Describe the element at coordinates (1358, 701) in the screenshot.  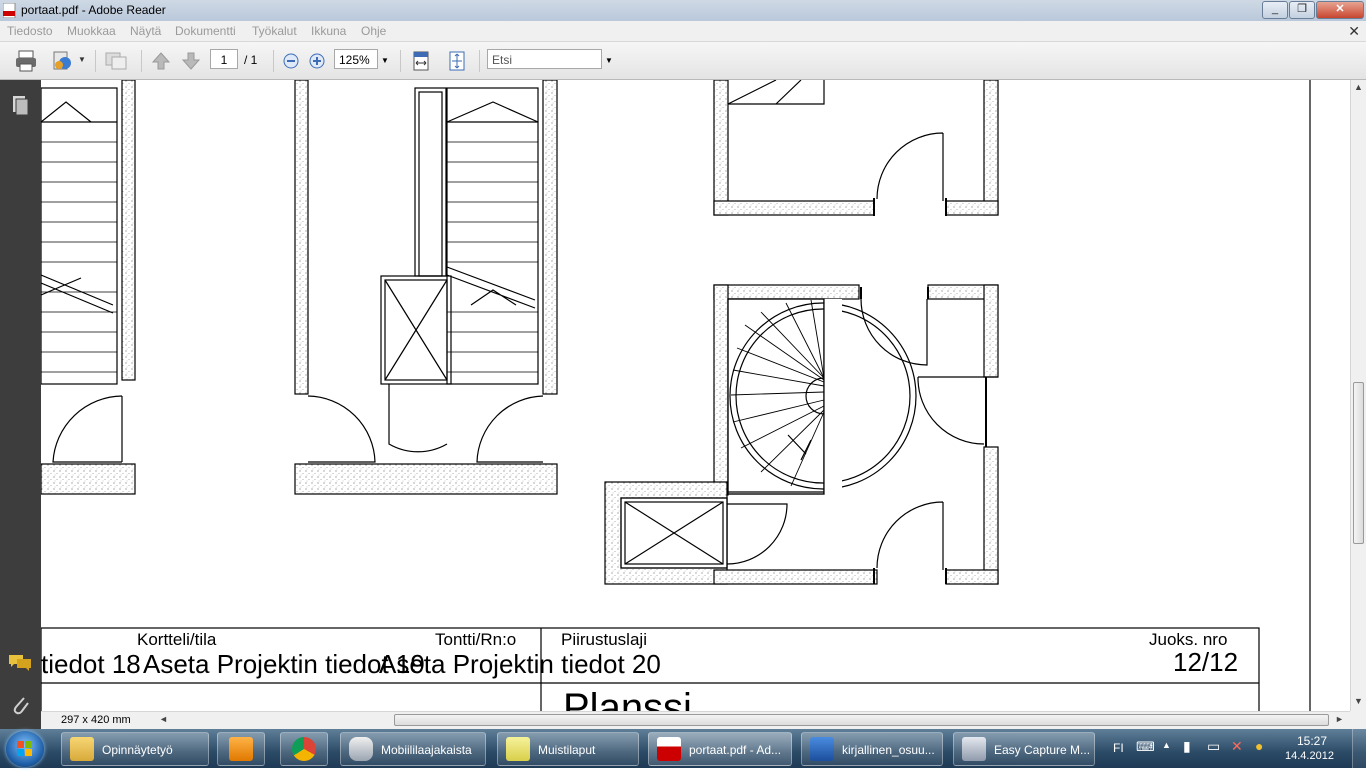
I see `scroll-down-icon: ▼` at that location.